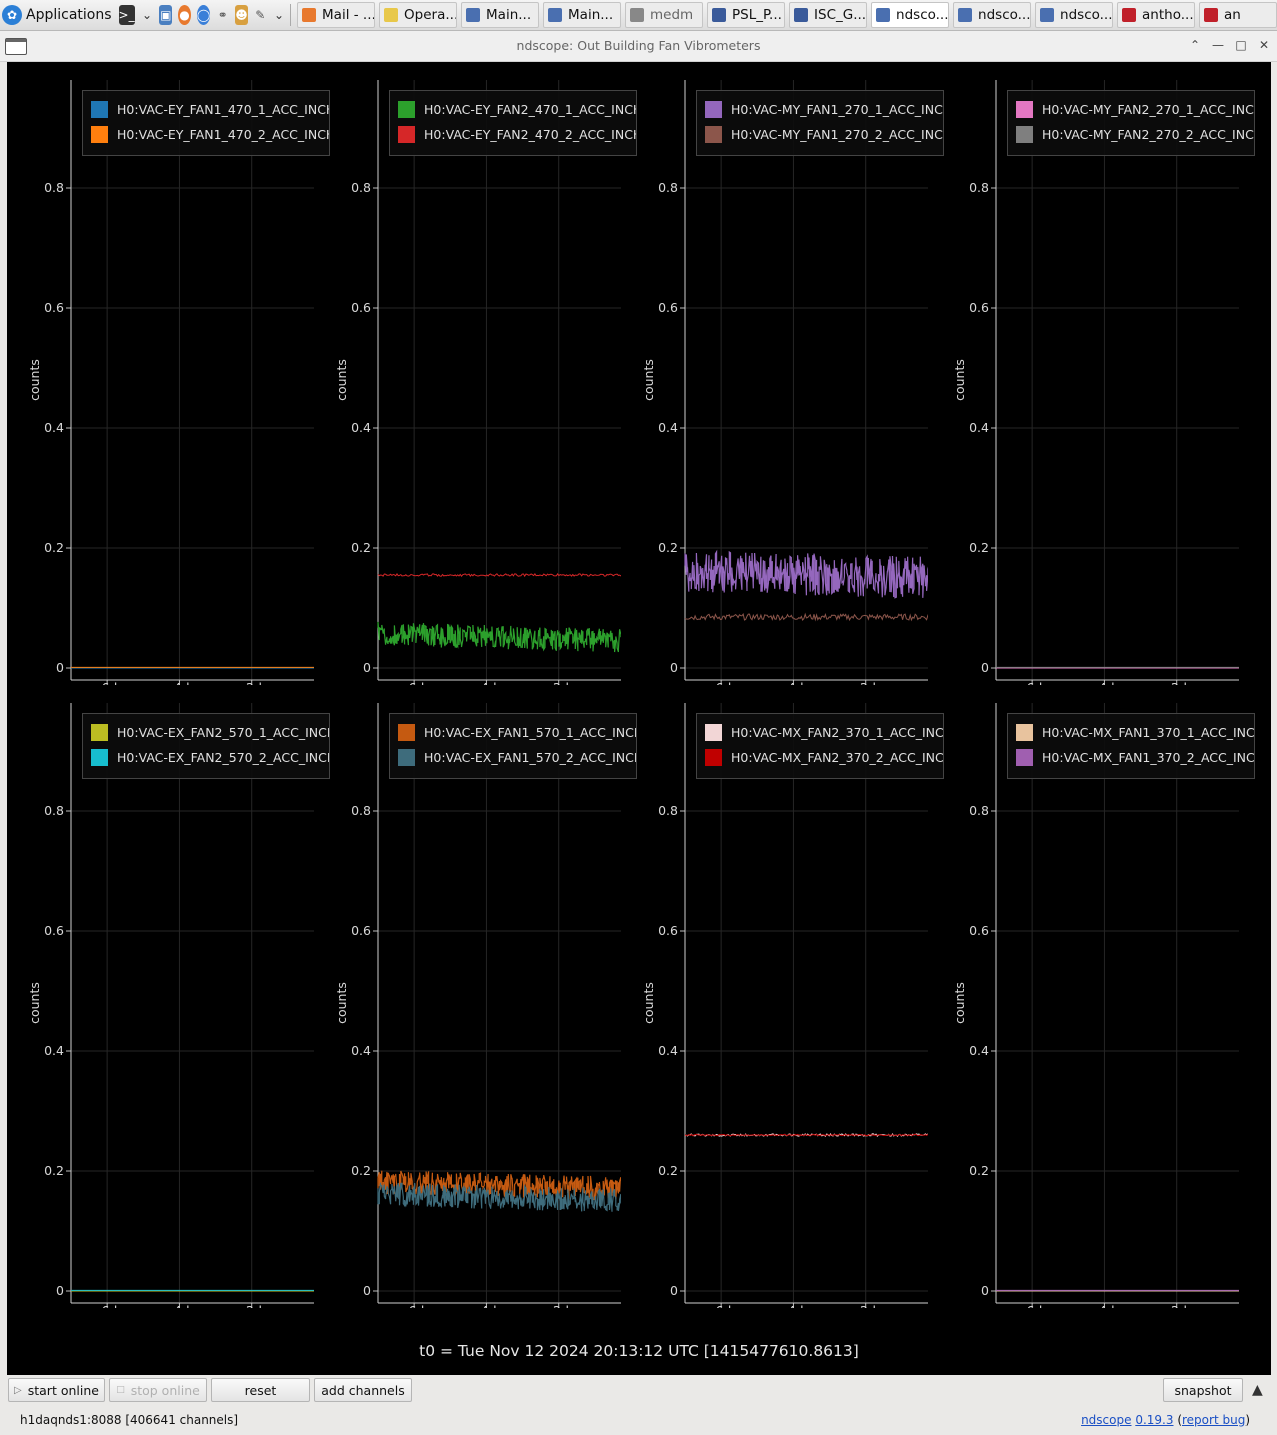 This screenshot has height=1435, width=1277. Describe the element at coordinates (824, 732) in the screenshot. I see `legend-entry: H0:VAC-MX_FAN2_370_1_ACC_INCH` at that location.